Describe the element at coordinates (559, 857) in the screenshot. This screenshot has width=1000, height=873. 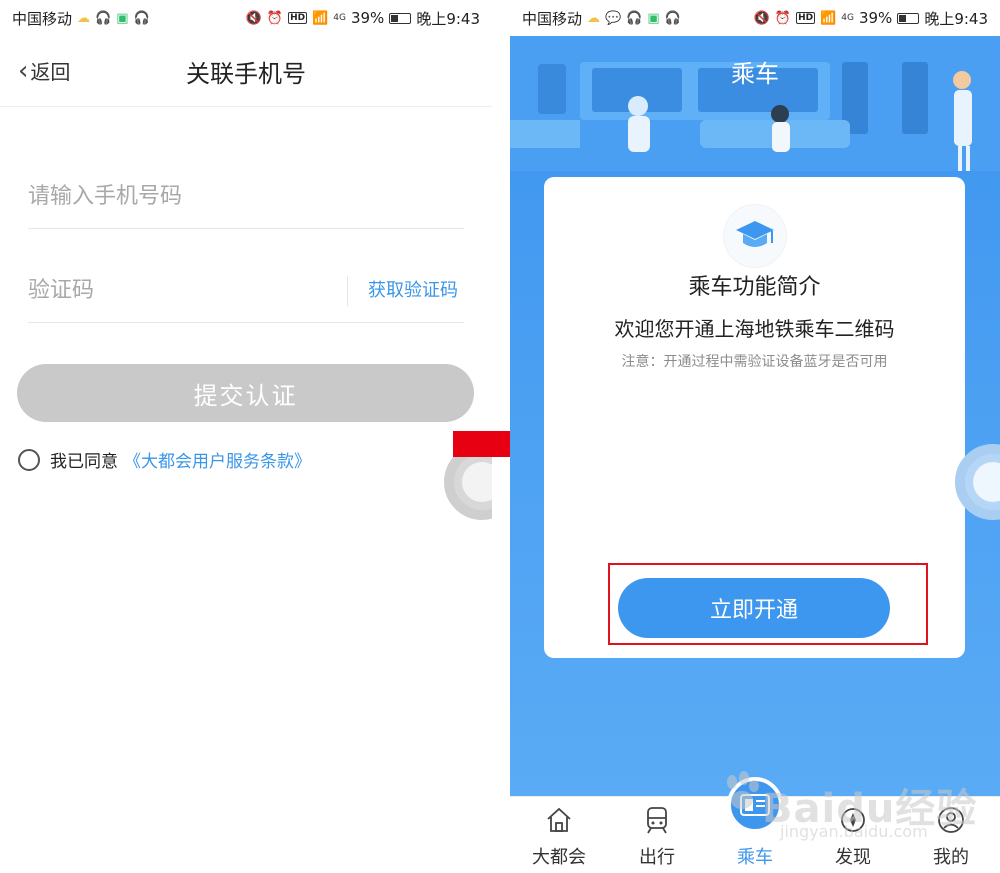
I see `tab-label: 大都会` at that location.